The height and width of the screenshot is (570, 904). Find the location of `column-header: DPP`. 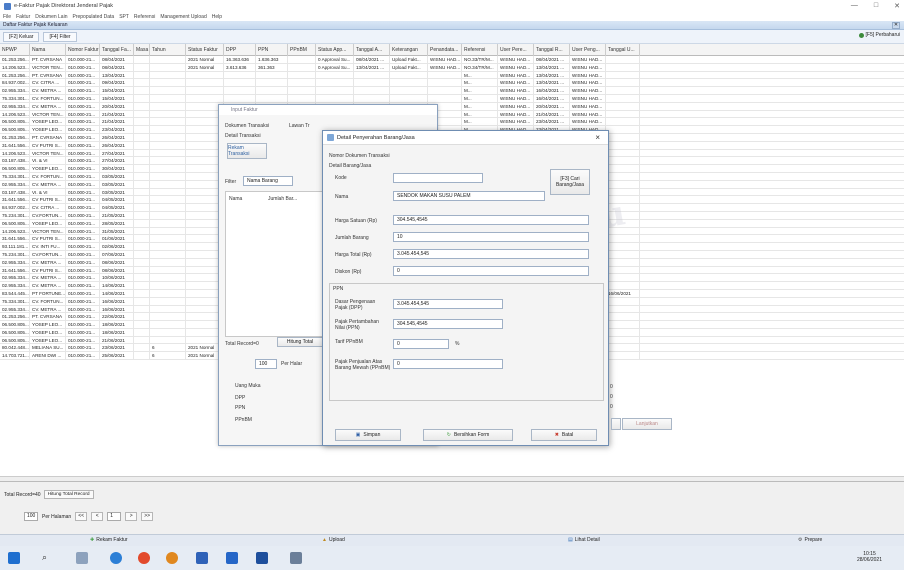

column-header: DPP is located at coordinates (240, 50).